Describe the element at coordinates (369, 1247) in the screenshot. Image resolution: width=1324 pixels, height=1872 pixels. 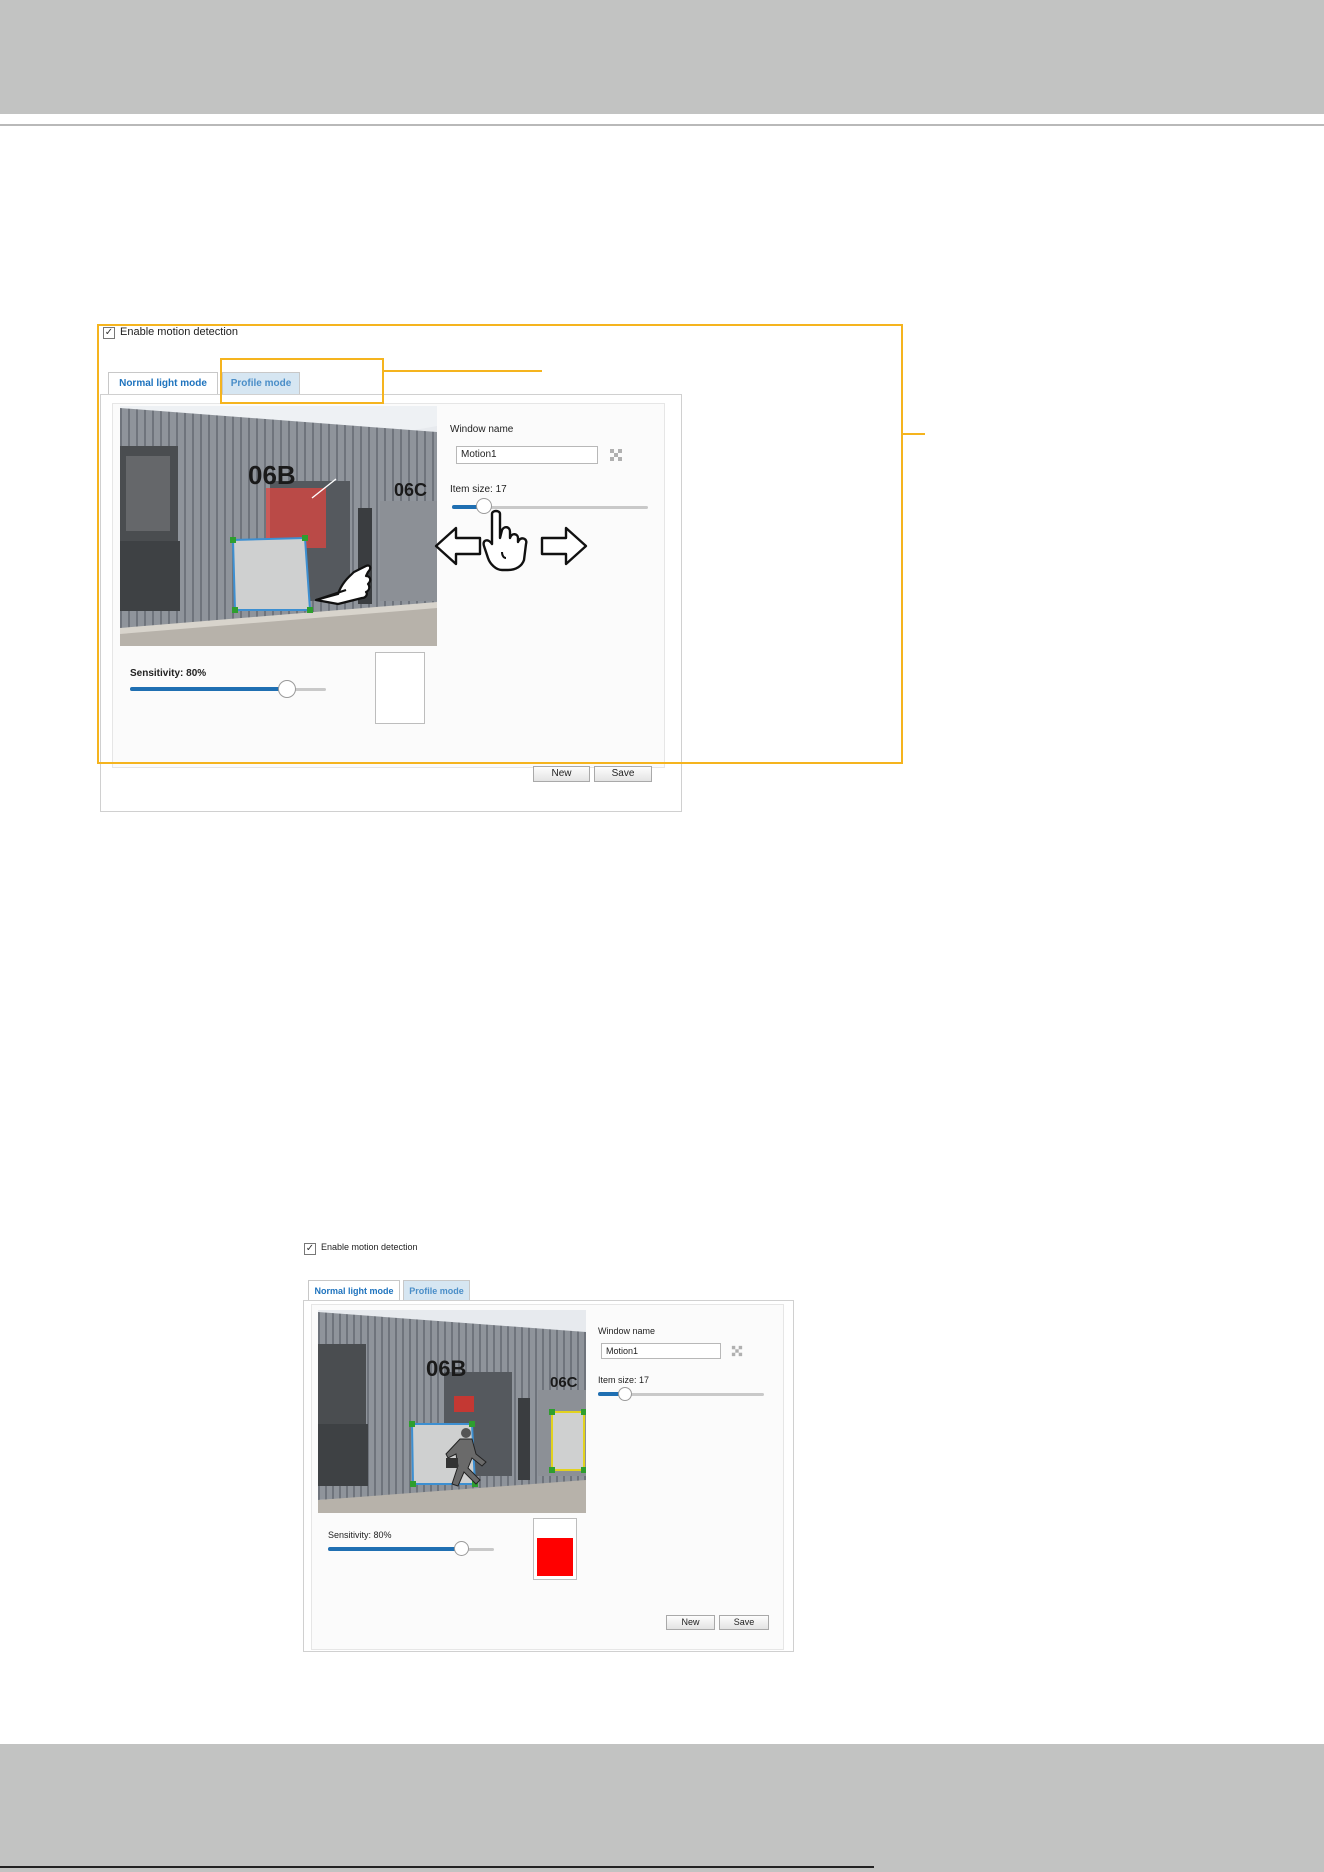
I see `enable-motion-label-2: Enable motion detection` at that location.